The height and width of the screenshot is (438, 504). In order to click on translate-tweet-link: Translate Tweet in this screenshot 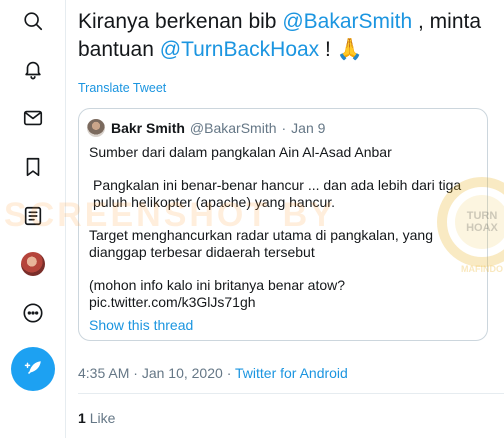, I will do `click(122, 88)`.